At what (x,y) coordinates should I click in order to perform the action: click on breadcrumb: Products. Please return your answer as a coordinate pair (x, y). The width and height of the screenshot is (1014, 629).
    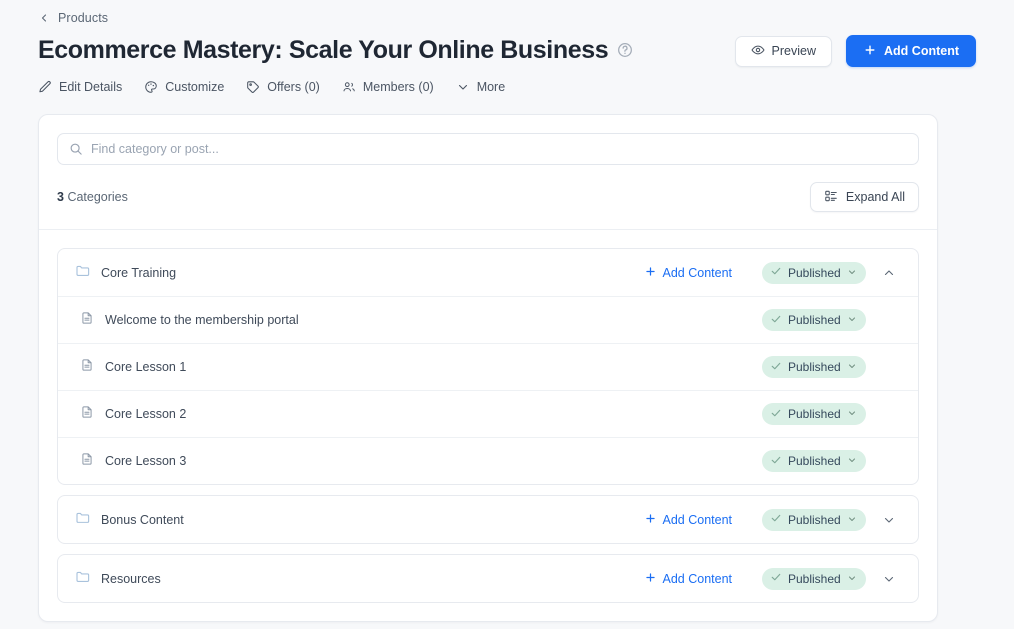
    Looking at the image, I should click on (507, 12).